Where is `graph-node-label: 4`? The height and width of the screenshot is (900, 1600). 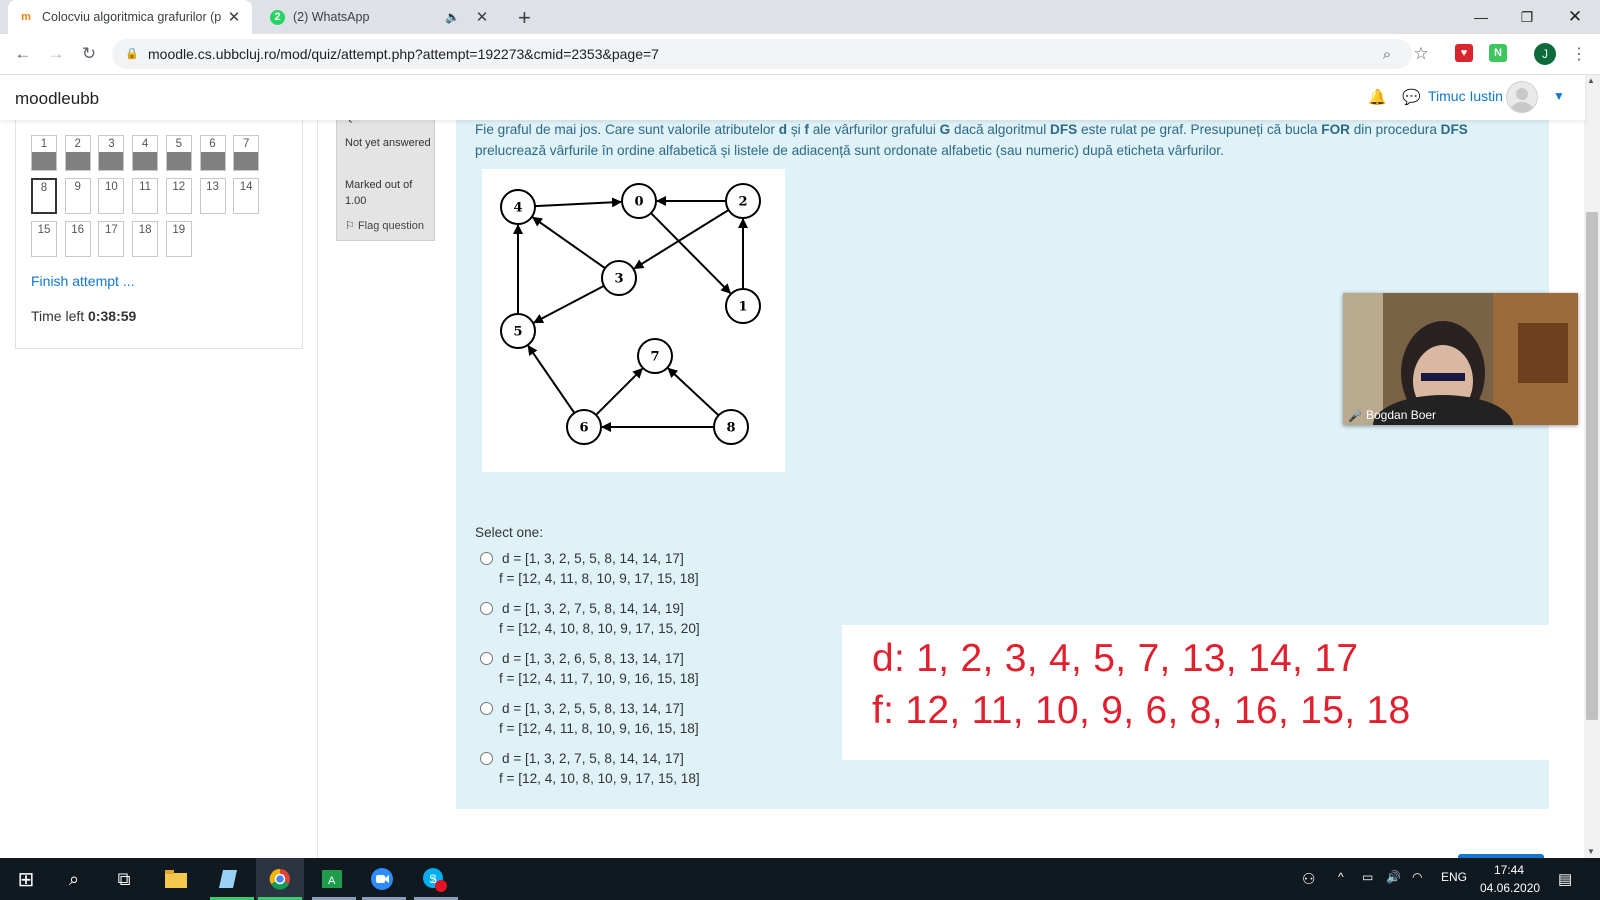
graph-node-label: 4 is located at coordinates (517, 208).